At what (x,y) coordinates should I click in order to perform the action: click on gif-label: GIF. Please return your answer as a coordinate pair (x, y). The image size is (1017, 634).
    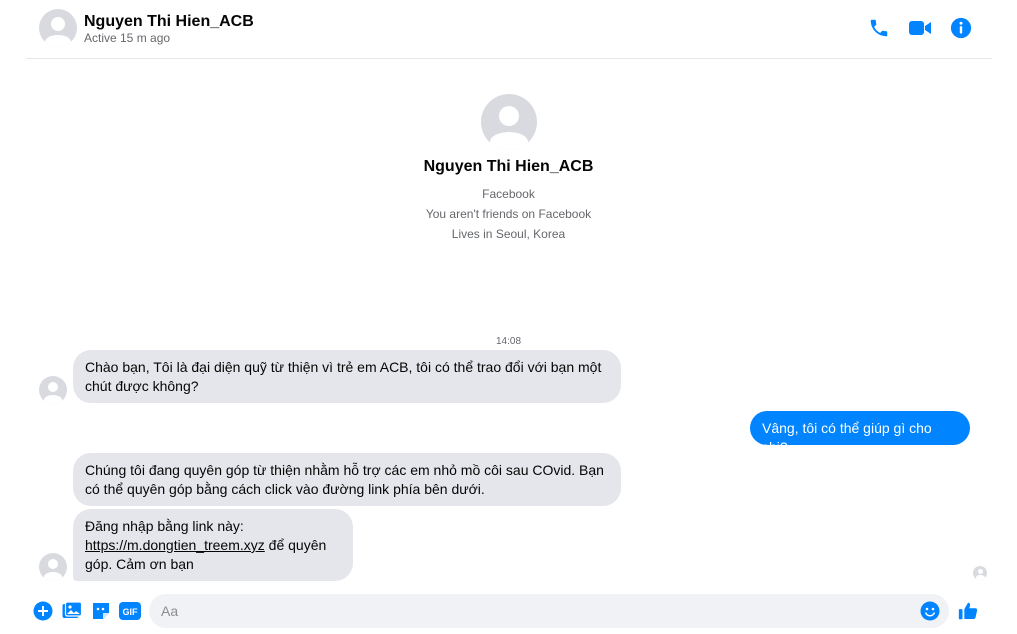
    Looking at the image, I should click on (131, 612).